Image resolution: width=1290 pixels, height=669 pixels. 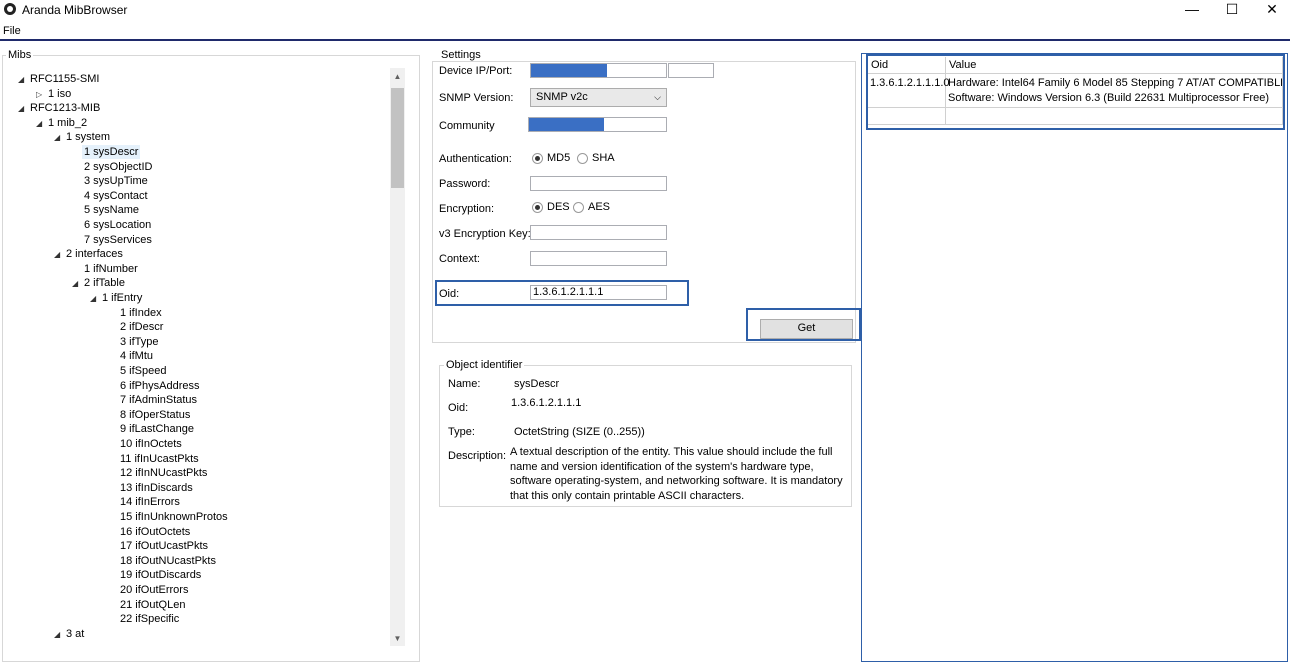 What do you see at coordinates (65, 108) in the screenshot?
I see `tree-node-label: RFC1213-MIB` at bounding box center [65, 108].